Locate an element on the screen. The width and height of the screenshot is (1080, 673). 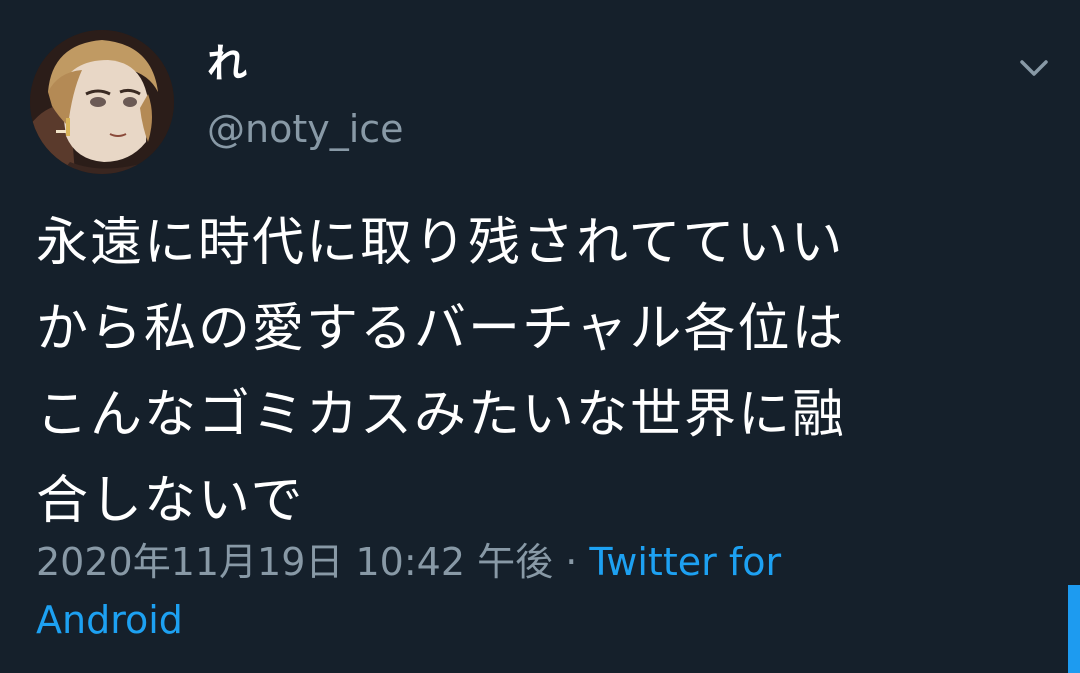
tweet-text-line: 永遠に時代に取り残されてていい is located at coordinates (440, 243).